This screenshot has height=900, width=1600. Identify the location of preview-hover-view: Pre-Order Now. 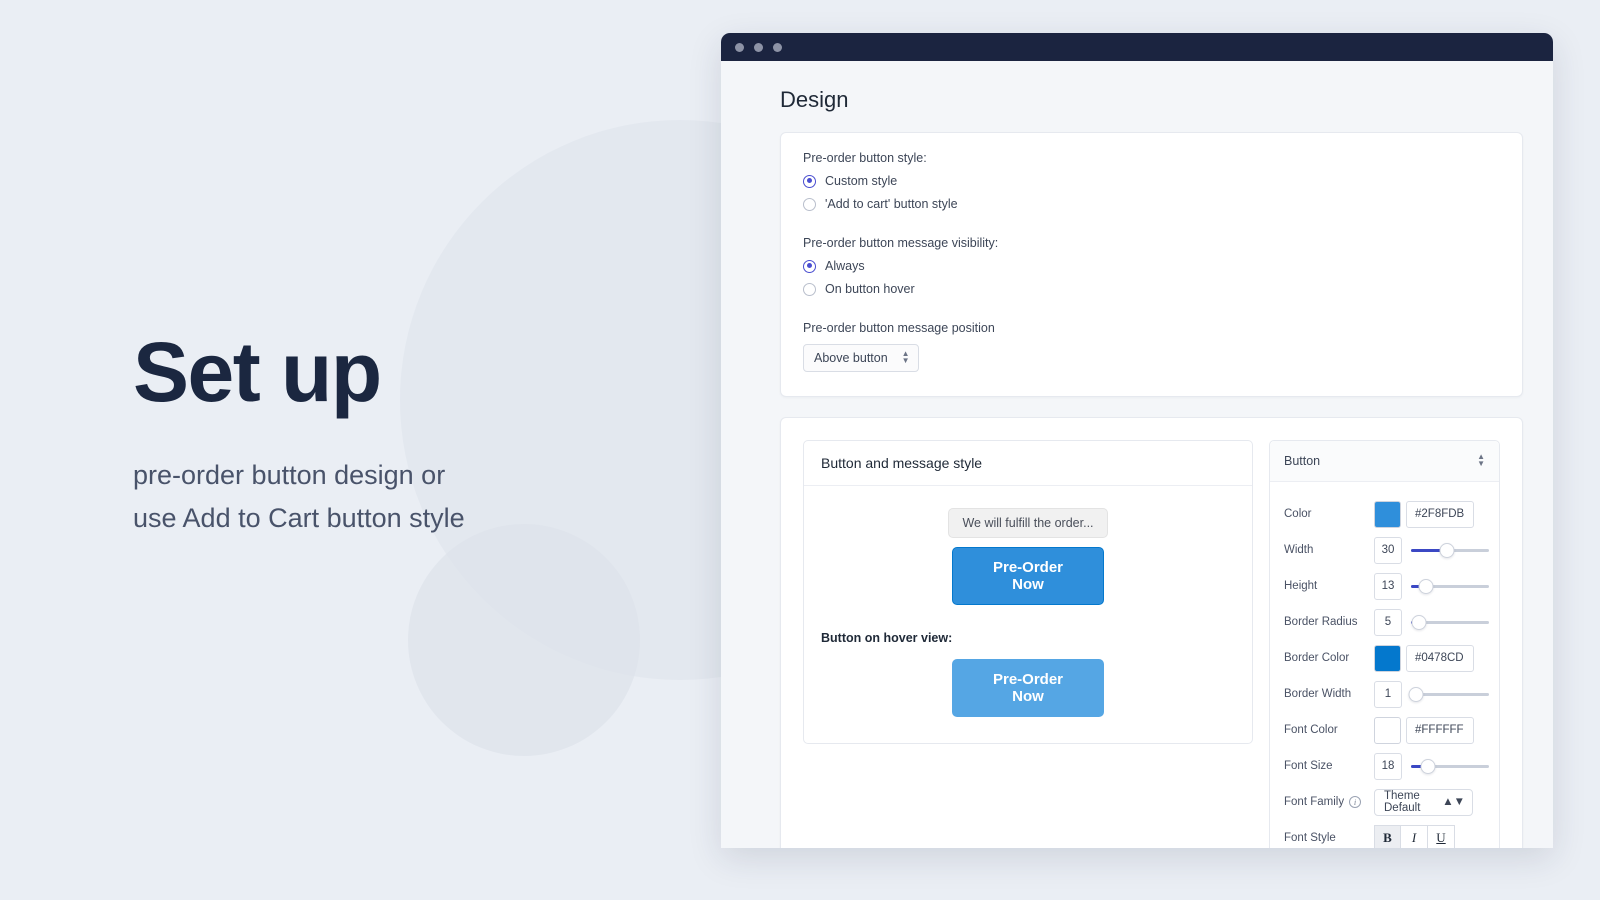
(1028, 688).